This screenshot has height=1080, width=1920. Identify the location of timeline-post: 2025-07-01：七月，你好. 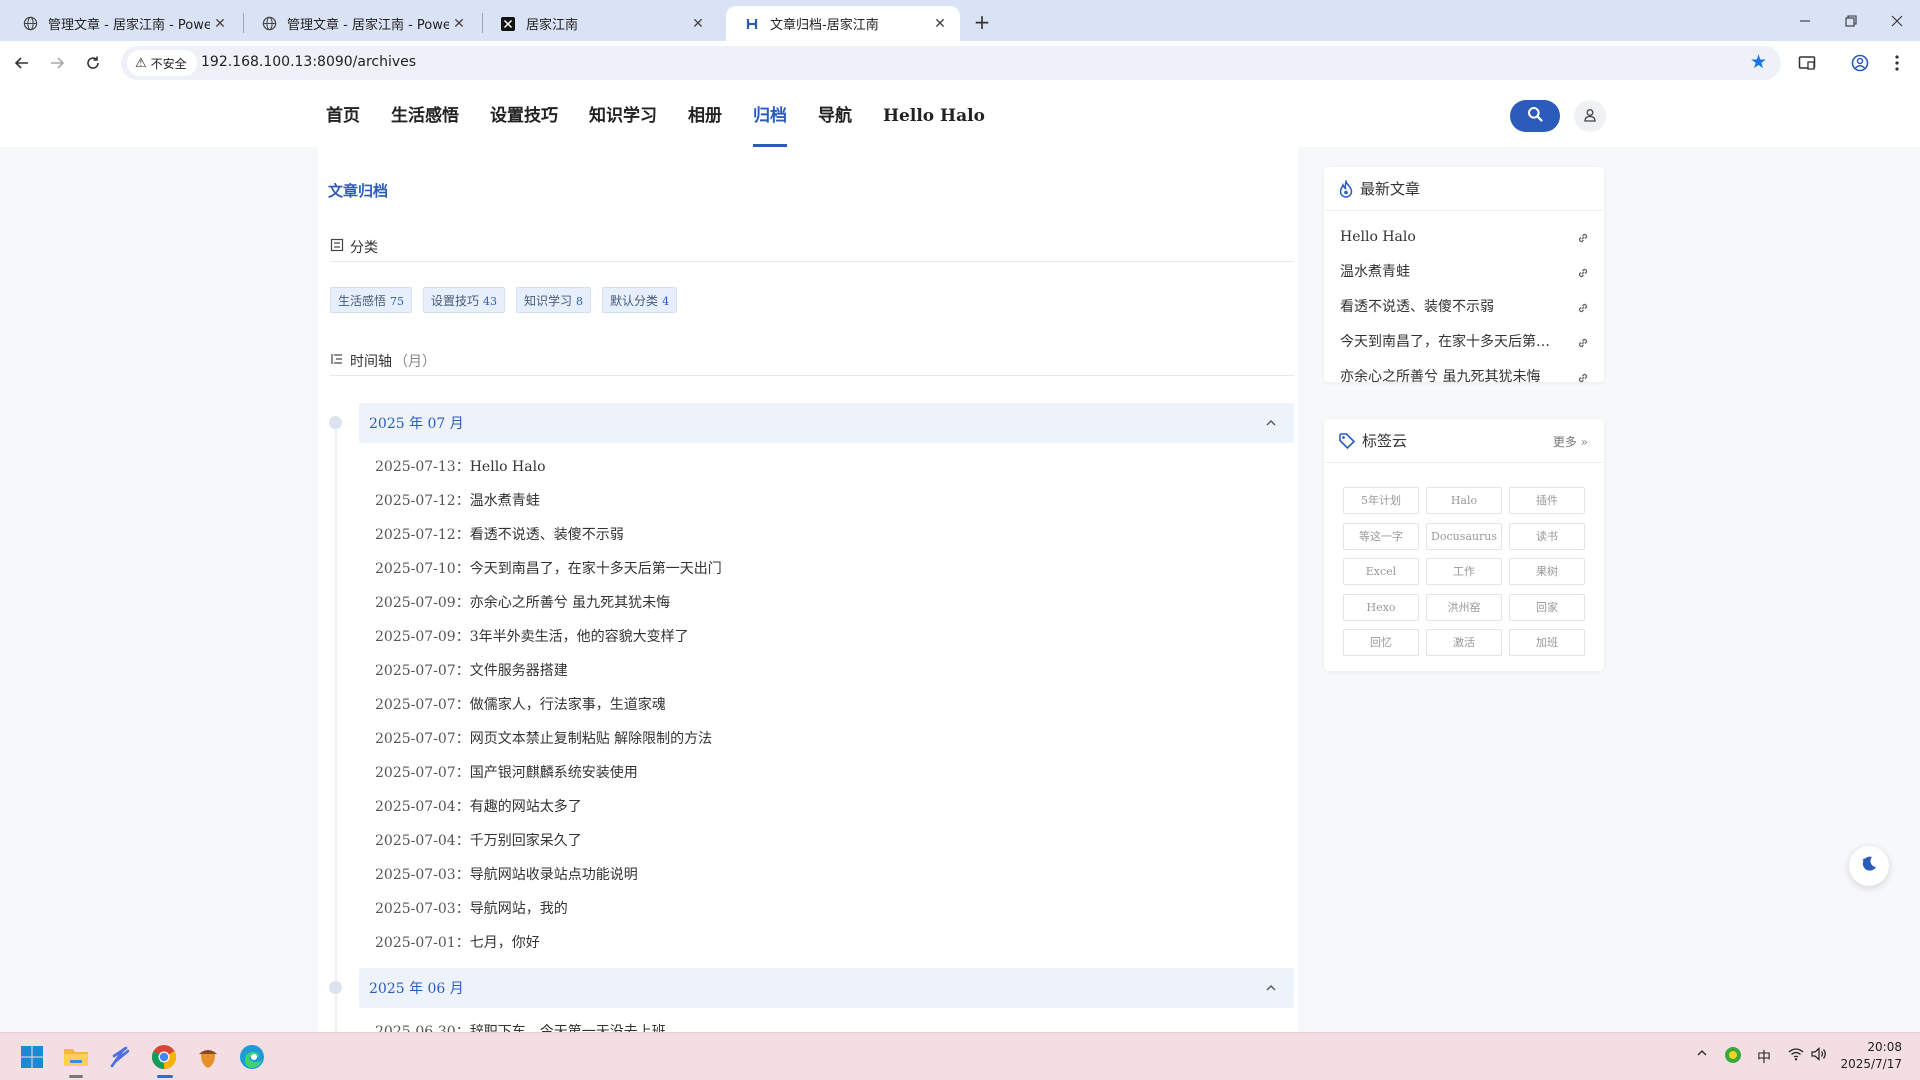
(457, 943).